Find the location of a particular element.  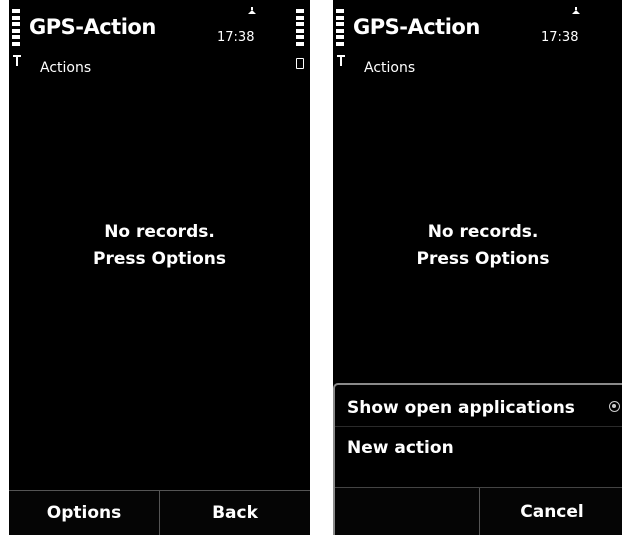

back-softkey: Back is located at coordinates (234, 513).